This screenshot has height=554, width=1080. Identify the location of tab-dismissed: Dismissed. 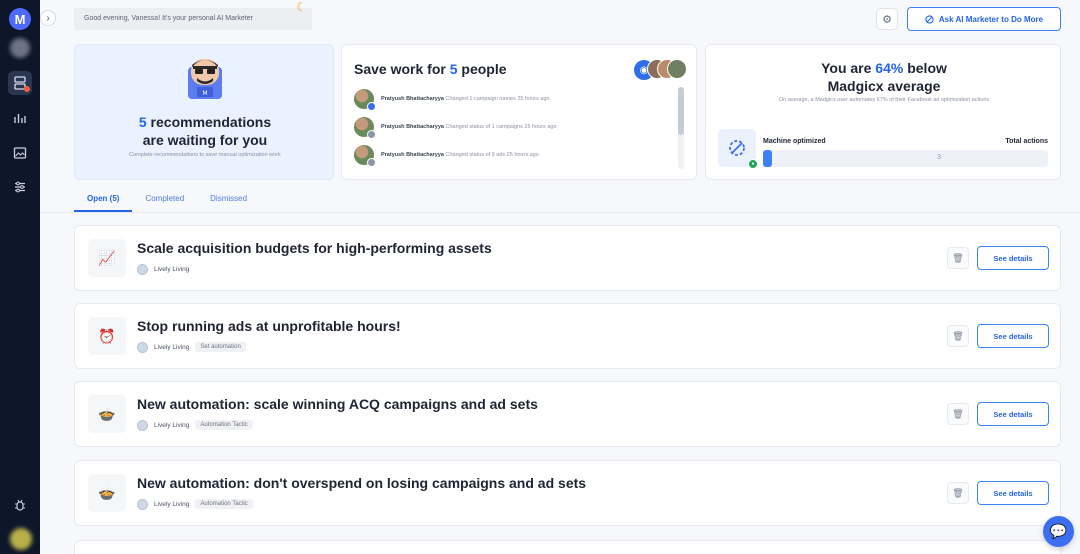
(228, 200).